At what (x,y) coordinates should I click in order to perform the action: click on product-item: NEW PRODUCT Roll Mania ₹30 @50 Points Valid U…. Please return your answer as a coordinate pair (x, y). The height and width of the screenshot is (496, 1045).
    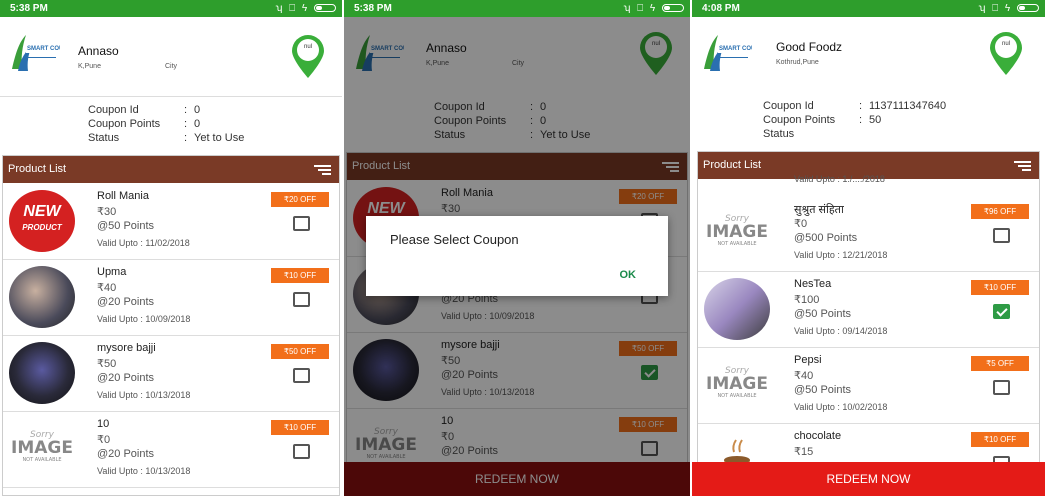
    Looking at the image, I should click on (171, 222).